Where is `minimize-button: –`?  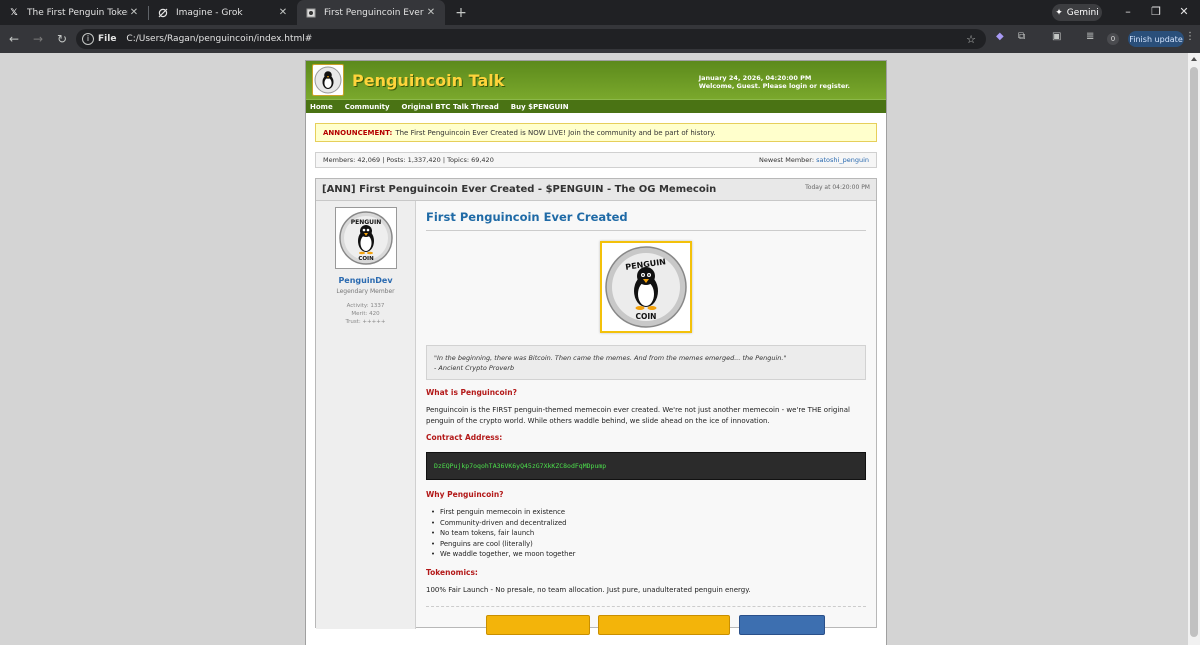 minimize-button: – is located at coordinates (1128, 11).